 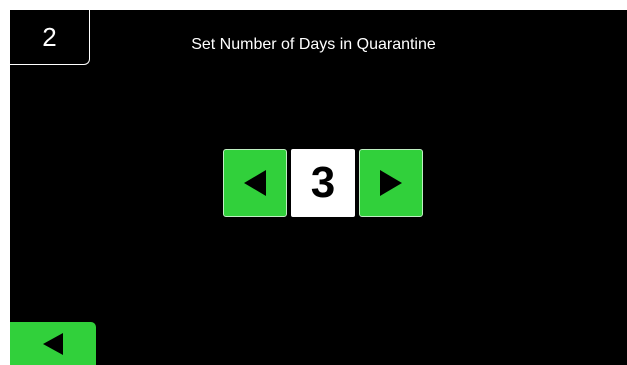 I want to click on step-number: 2, so click(x=49, y=36).